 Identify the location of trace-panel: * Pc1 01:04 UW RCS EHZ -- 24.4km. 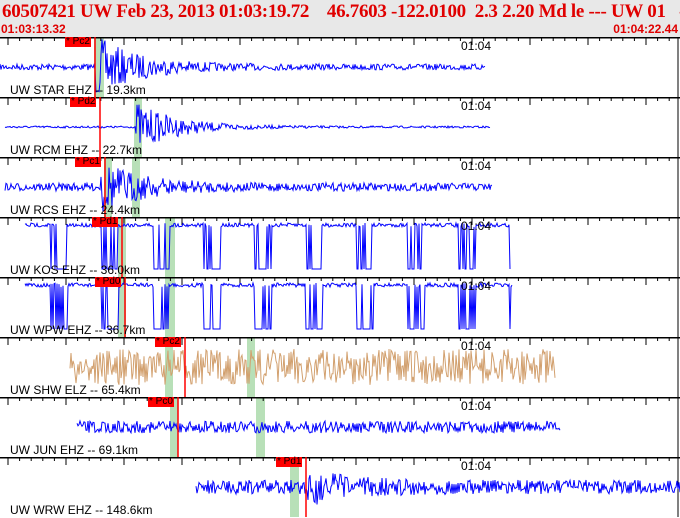
(340, 187).